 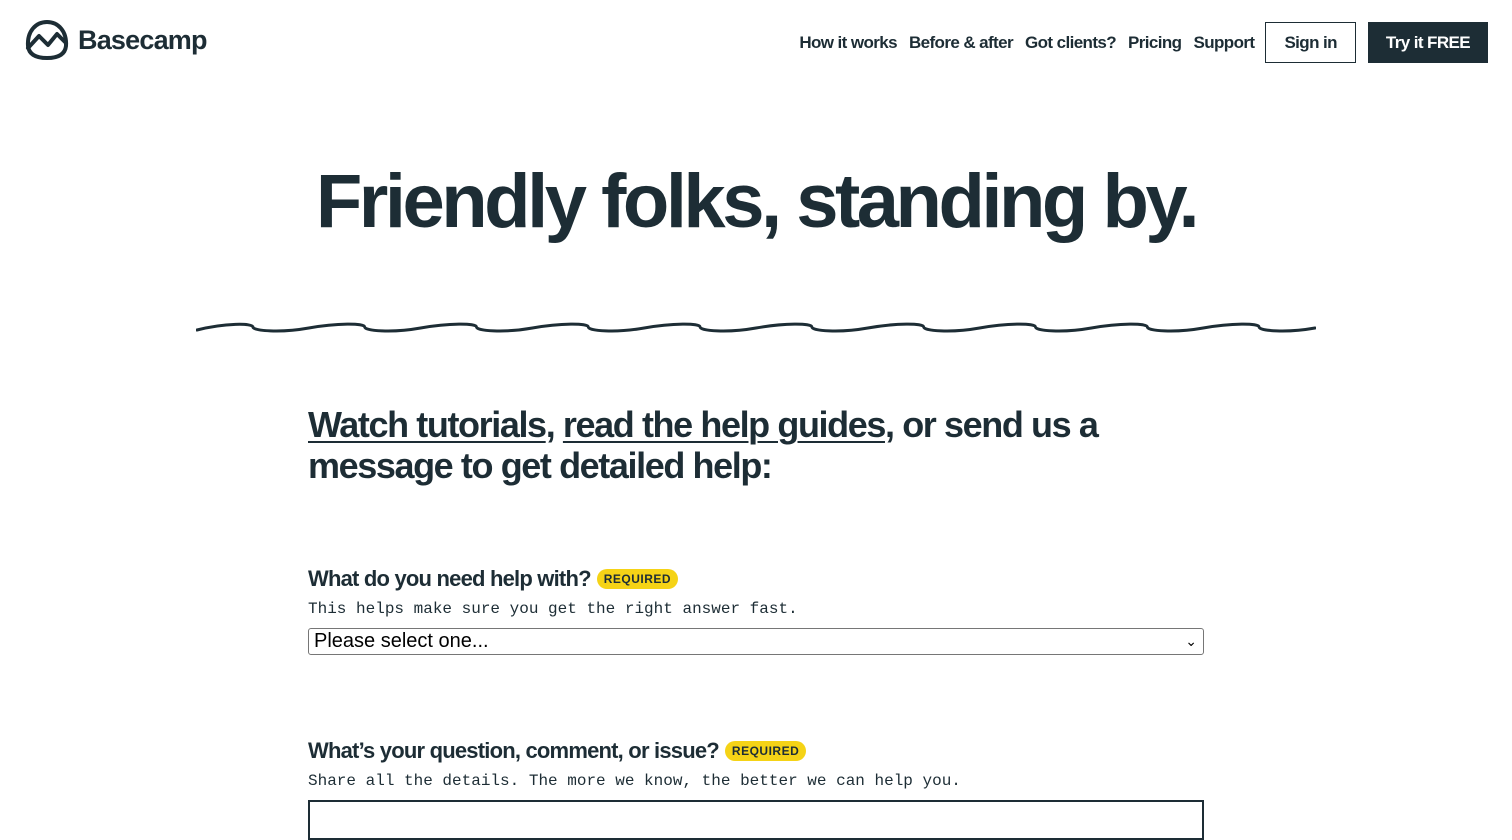 I want to click on nav-pricing: Pricing, so click(x=1155, y=43).